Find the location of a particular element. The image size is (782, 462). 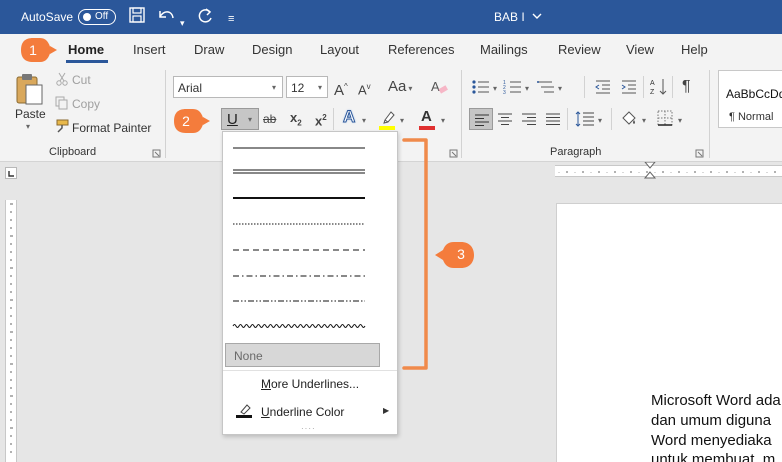

underline-style-list is located at coordinates (299, 238).